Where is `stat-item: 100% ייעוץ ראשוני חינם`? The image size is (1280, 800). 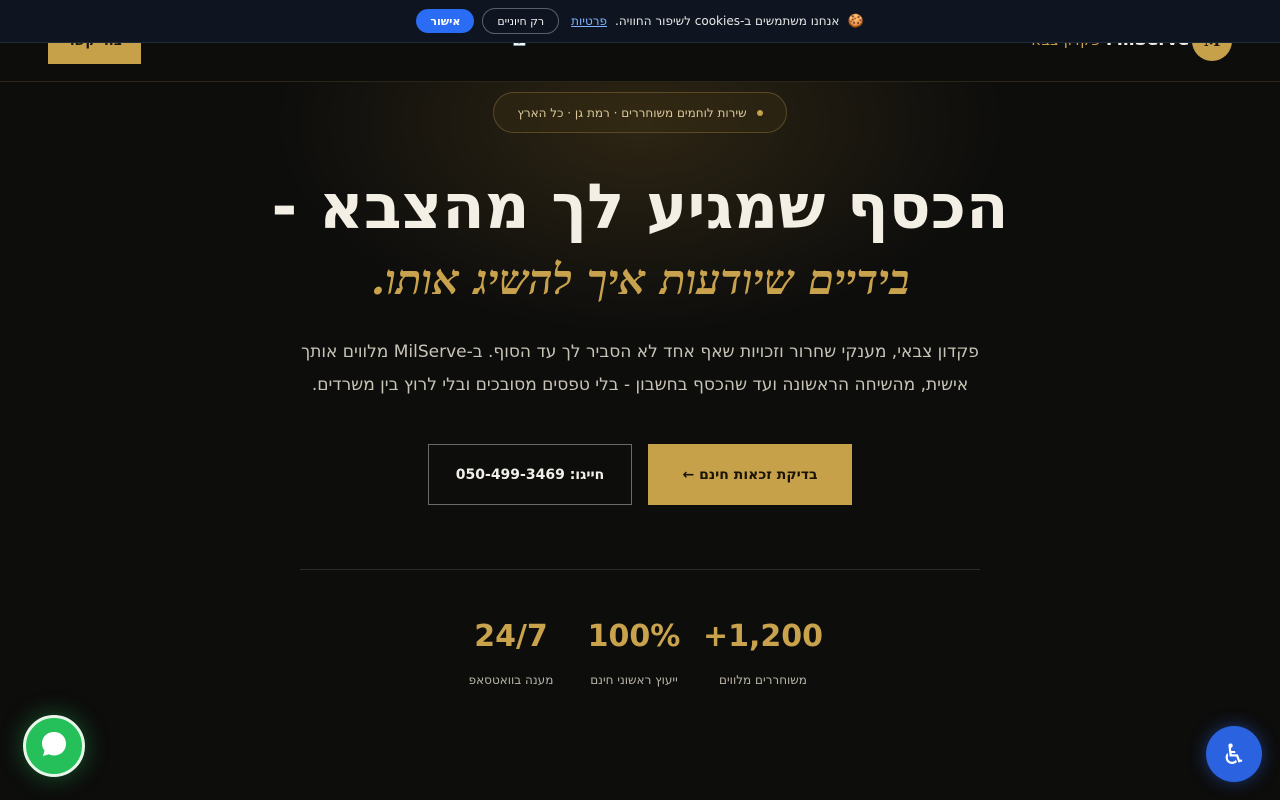 stat-item: 100% ייעוץ ראשוני חינם is located at coordinates (634, 652).